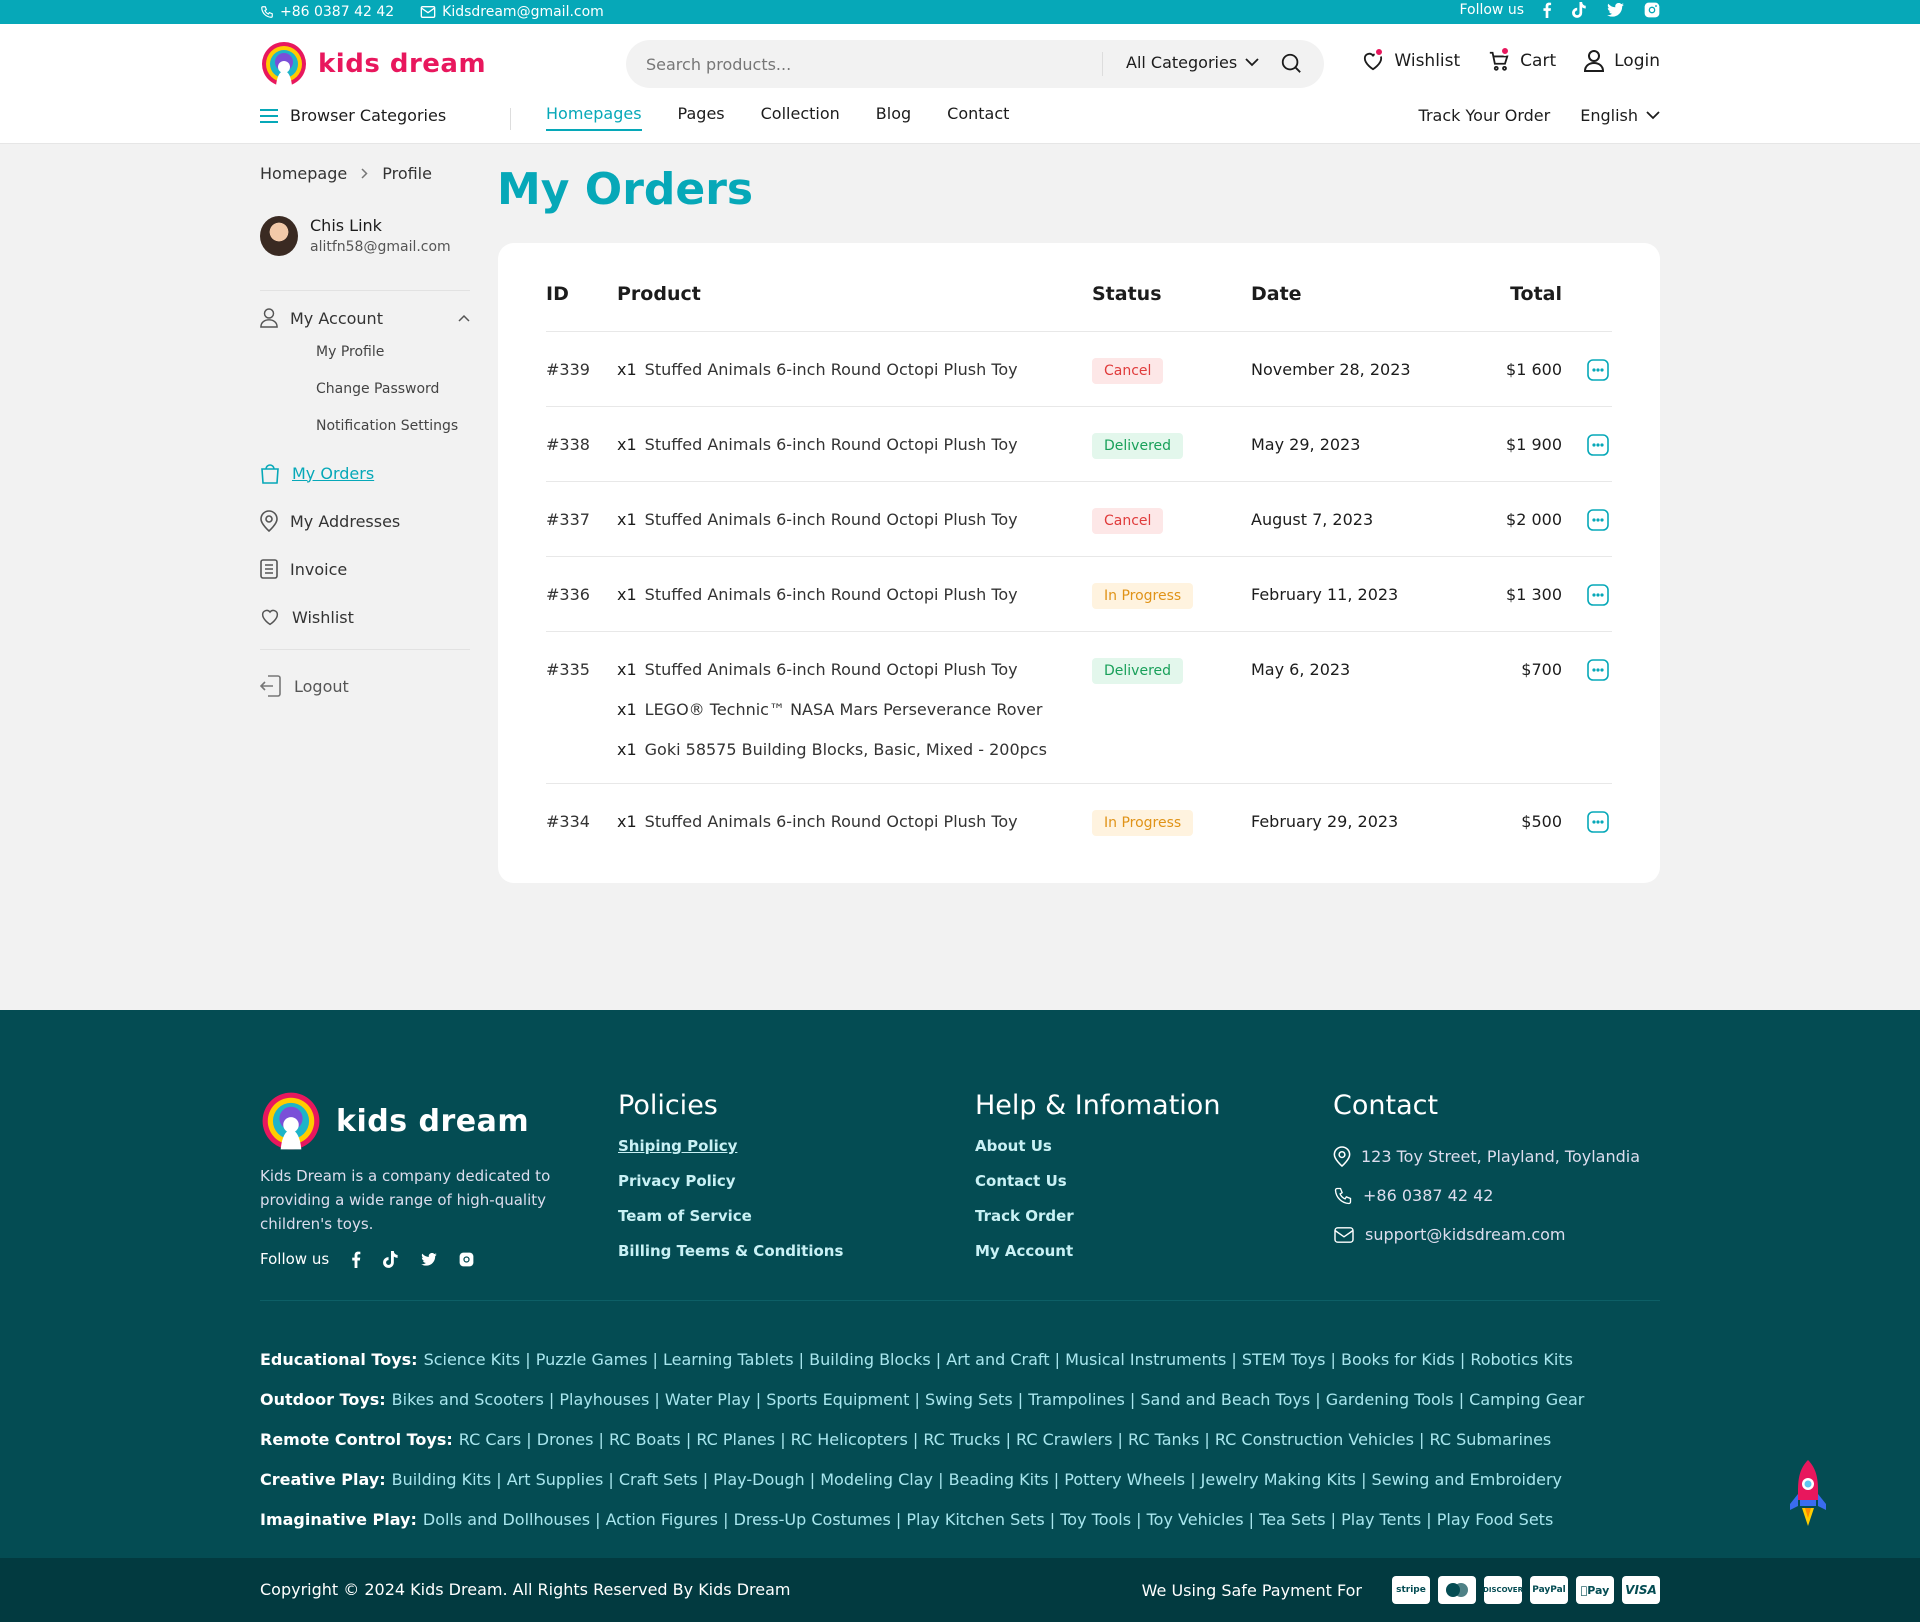 This screenshot has width=1920, height=1622. What do you see at coordinates (1251, 1590) in the screenshot?
I see `payment-label: We Using Safe Payment For` at bounding box center [1251, 1590].